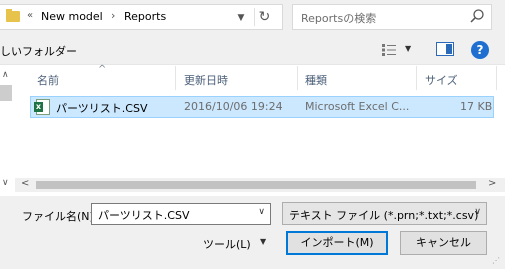 This screenshot has height=269, width=505. What do you see at coordinates (264, 17) in the screenshot?
I see `refresh-icon: ↻` at bounding box center [264, 17].